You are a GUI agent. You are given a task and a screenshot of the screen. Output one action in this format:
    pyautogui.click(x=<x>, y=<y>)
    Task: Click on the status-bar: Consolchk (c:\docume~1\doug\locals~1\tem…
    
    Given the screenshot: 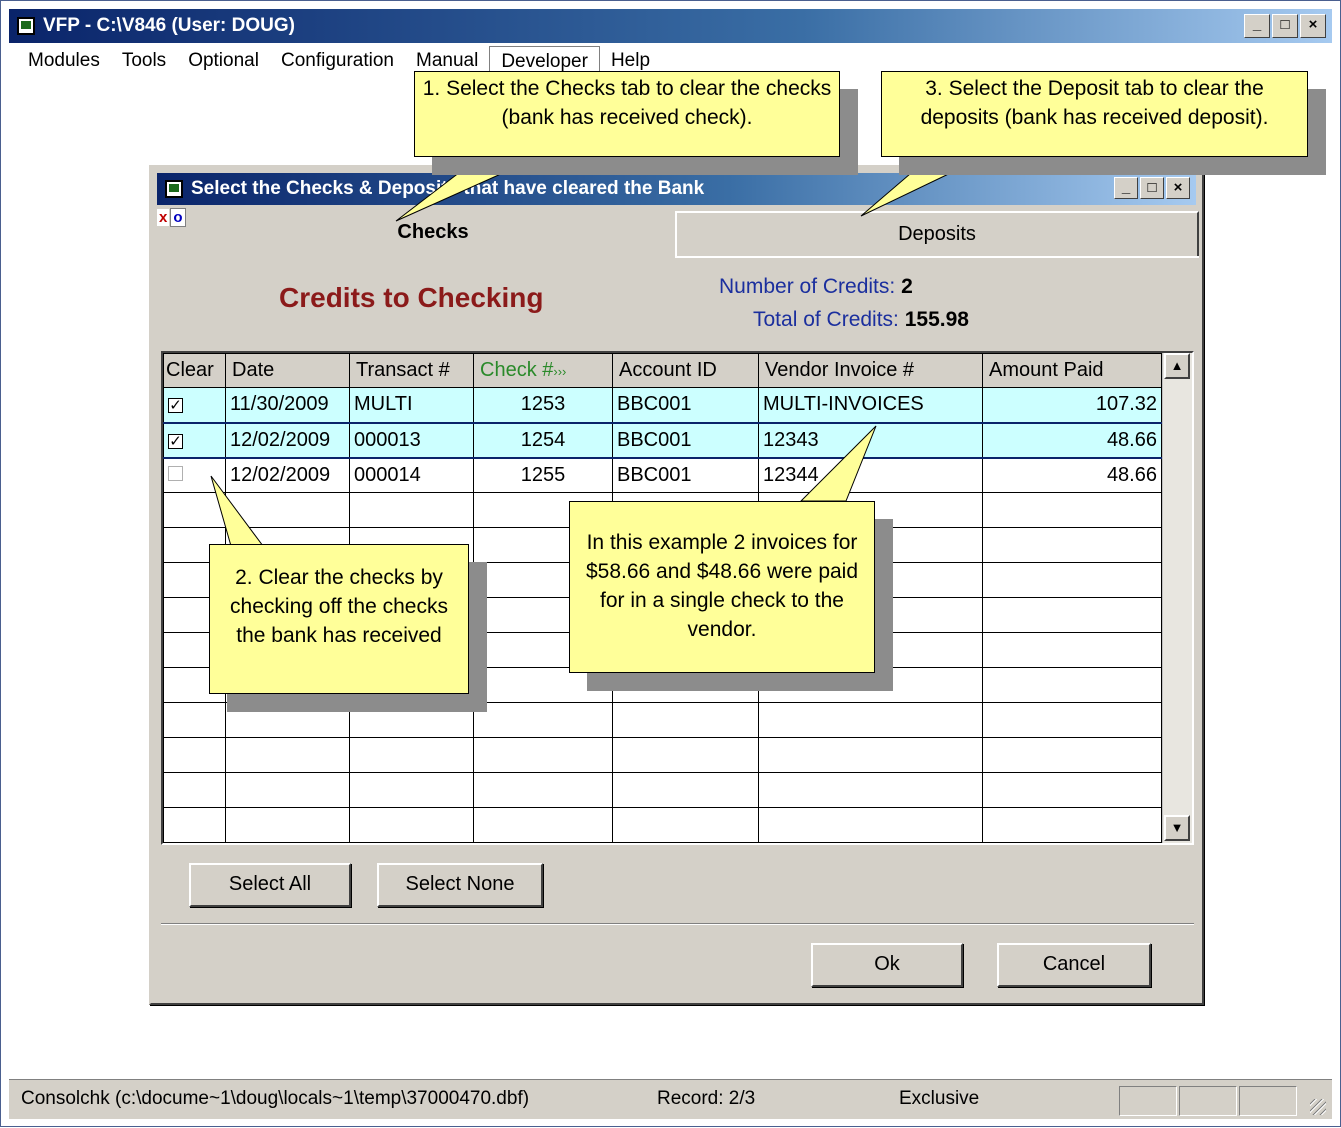 What is the action you would take?
    pyautogui.click(x=670, y=1099)
    